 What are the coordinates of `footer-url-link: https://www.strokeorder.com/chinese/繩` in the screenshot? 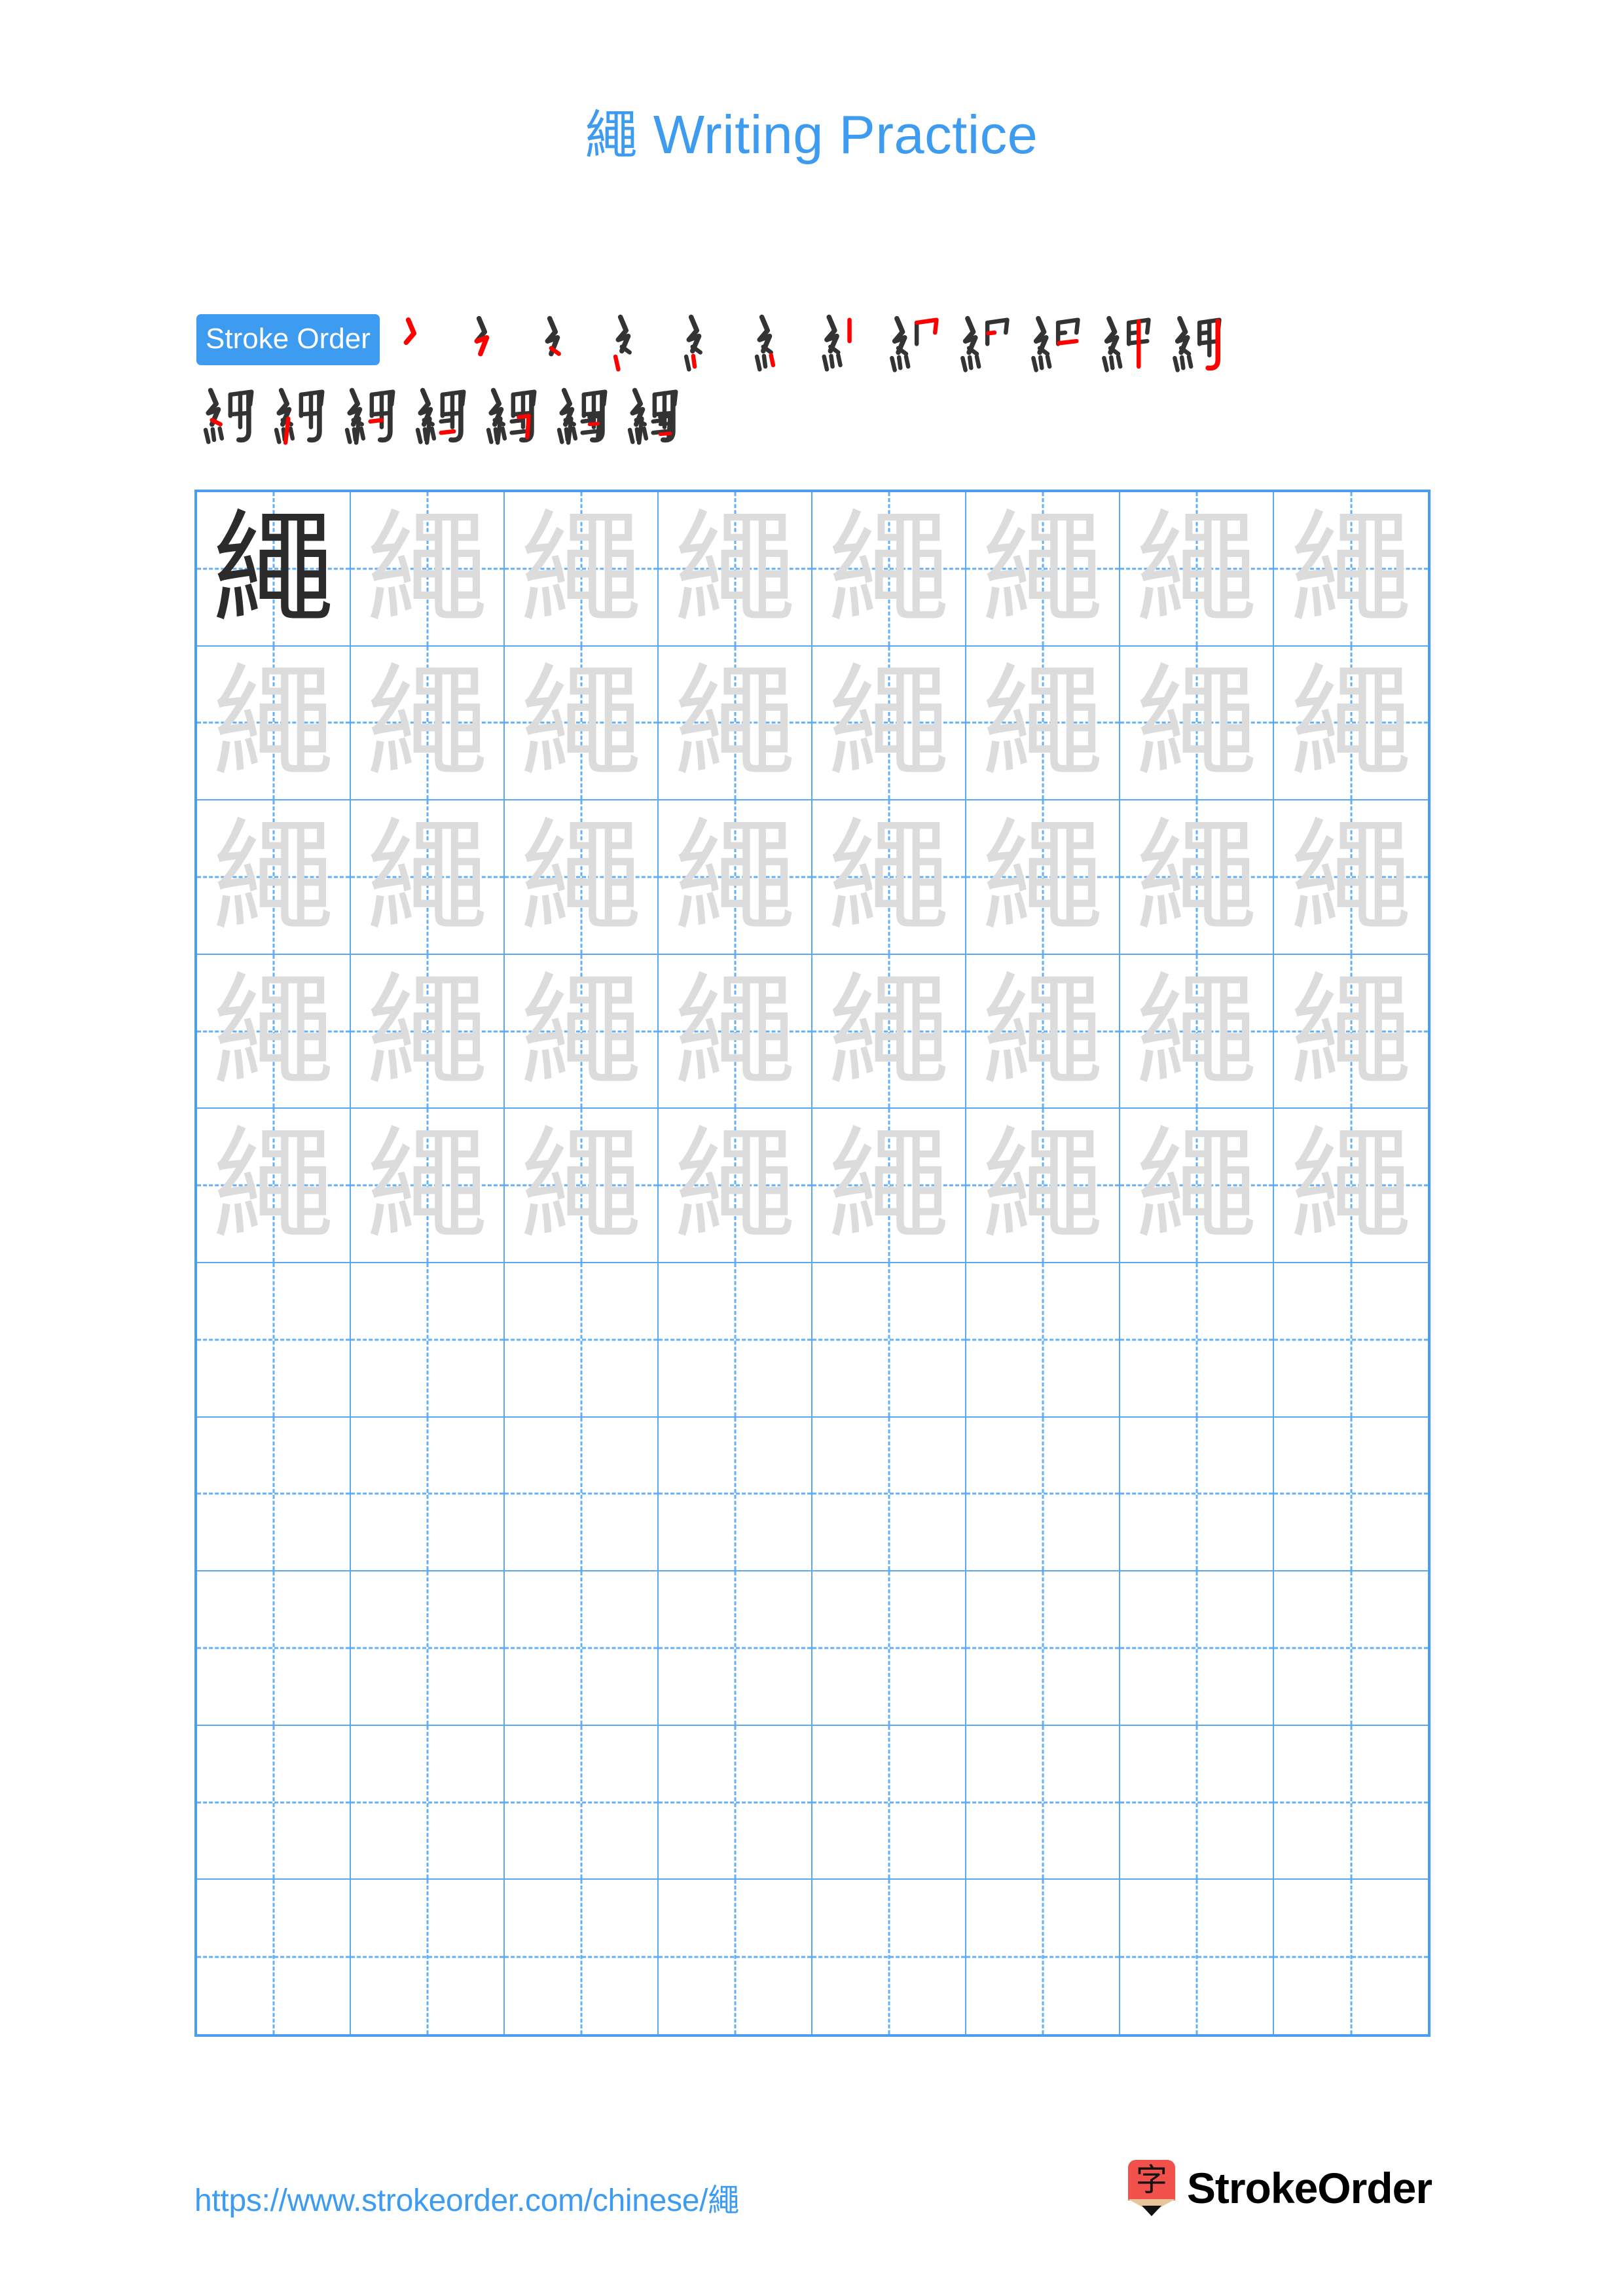 It's located at (466, 2197).